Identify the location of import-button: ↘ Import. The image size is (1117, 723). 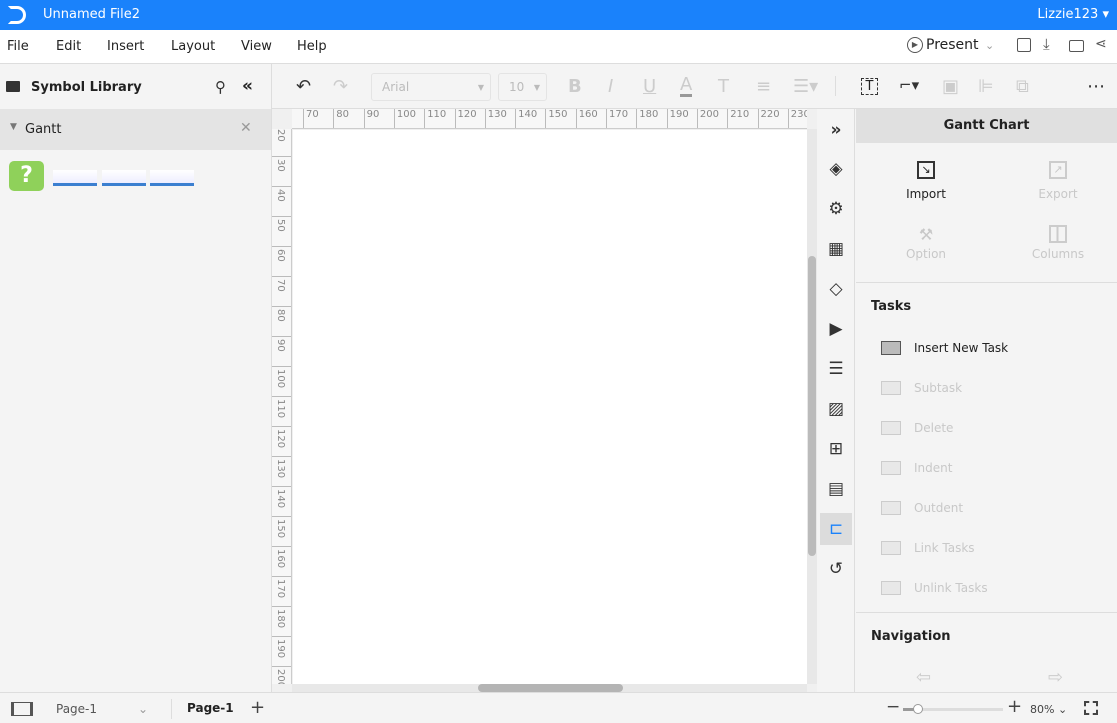
(926, 181).